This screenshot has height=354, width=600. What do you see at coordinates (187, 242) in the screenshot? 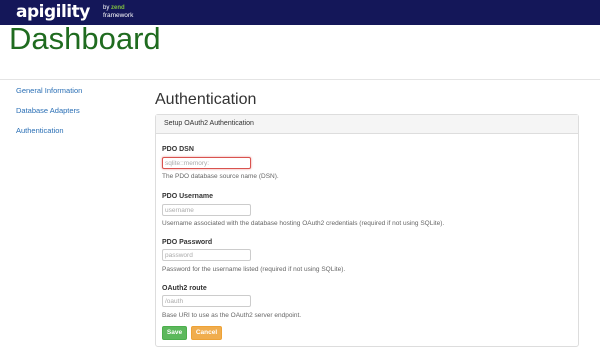
I see `pdo-password-label: PDO Password` at bounding box center [187, 242].